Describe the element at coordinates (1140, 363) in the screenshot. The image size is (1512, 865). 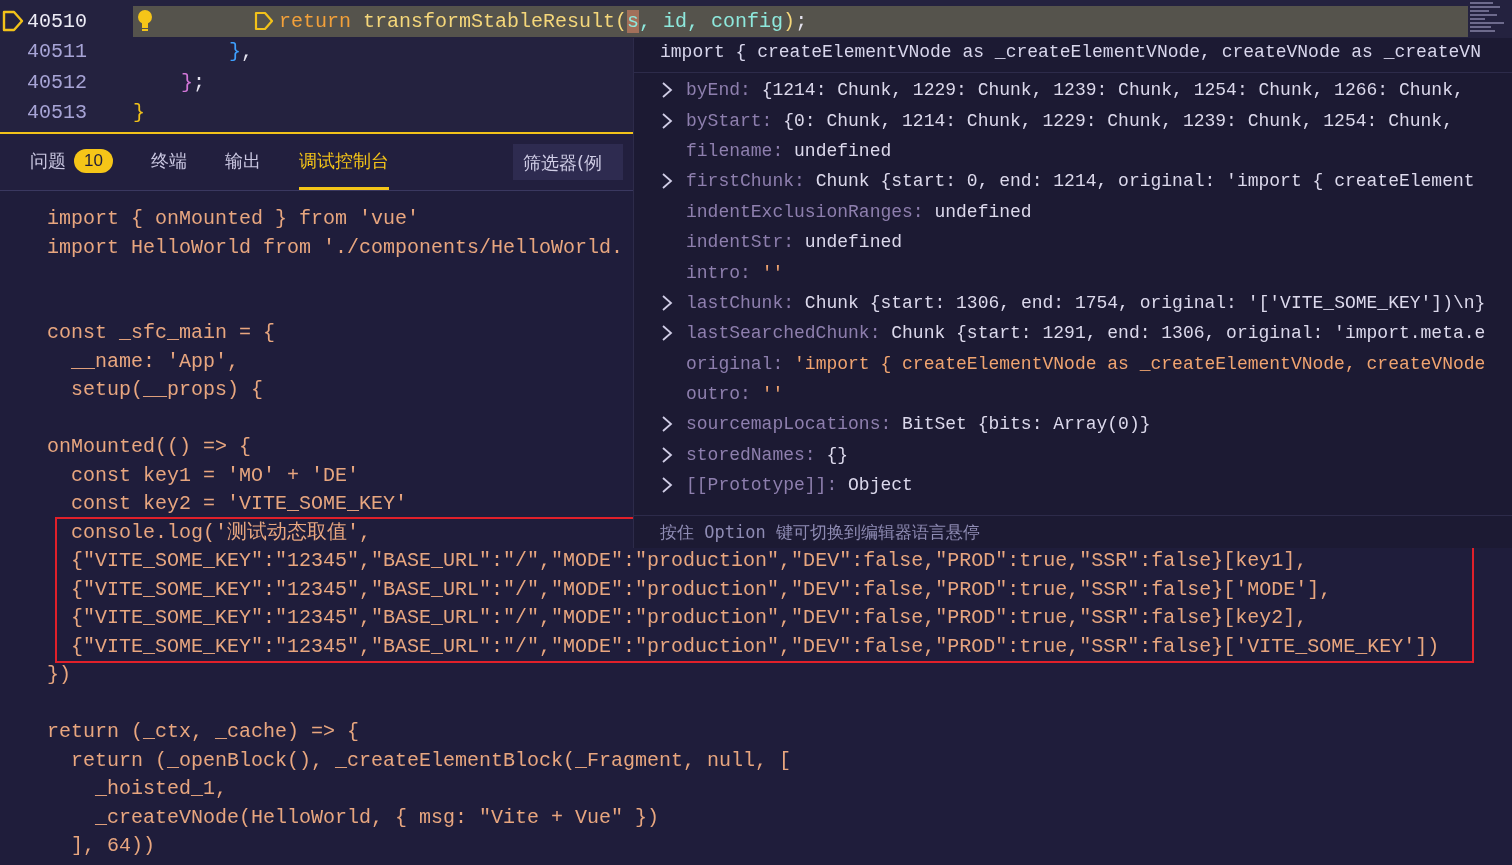
I see `property-value: 'import { createElementVNode as _createElementVNode, createVNode` at that location.